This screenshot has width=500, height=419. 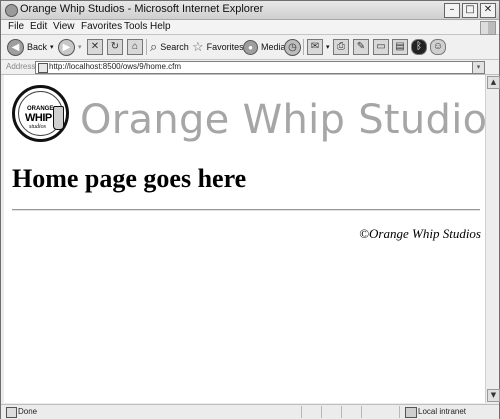 What do you see at coordinates (174, 47) in the screenshot?
I see `search-label: Search` at bounding box center [174, 47].